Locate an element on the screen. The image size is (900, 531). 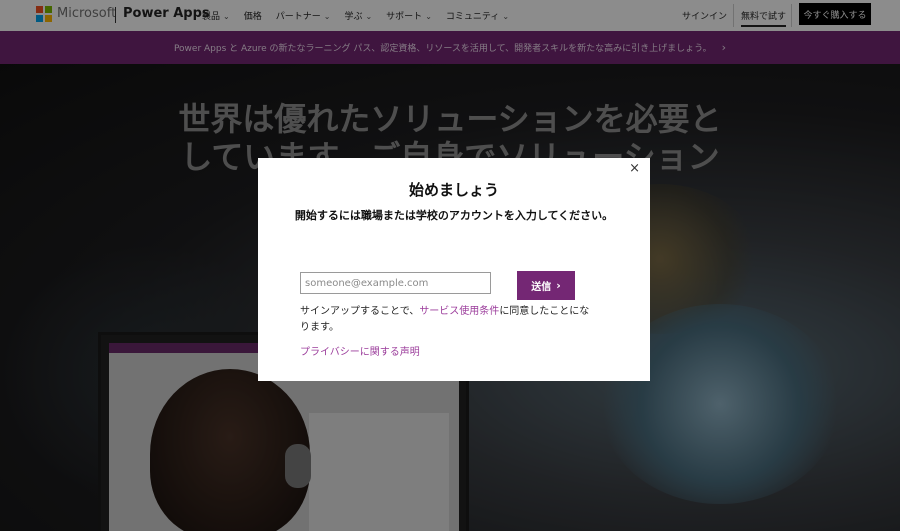
terms-text: サインアップすることで、サービス使用条件に同意したことになります。 is located at coordinates (445, 320).